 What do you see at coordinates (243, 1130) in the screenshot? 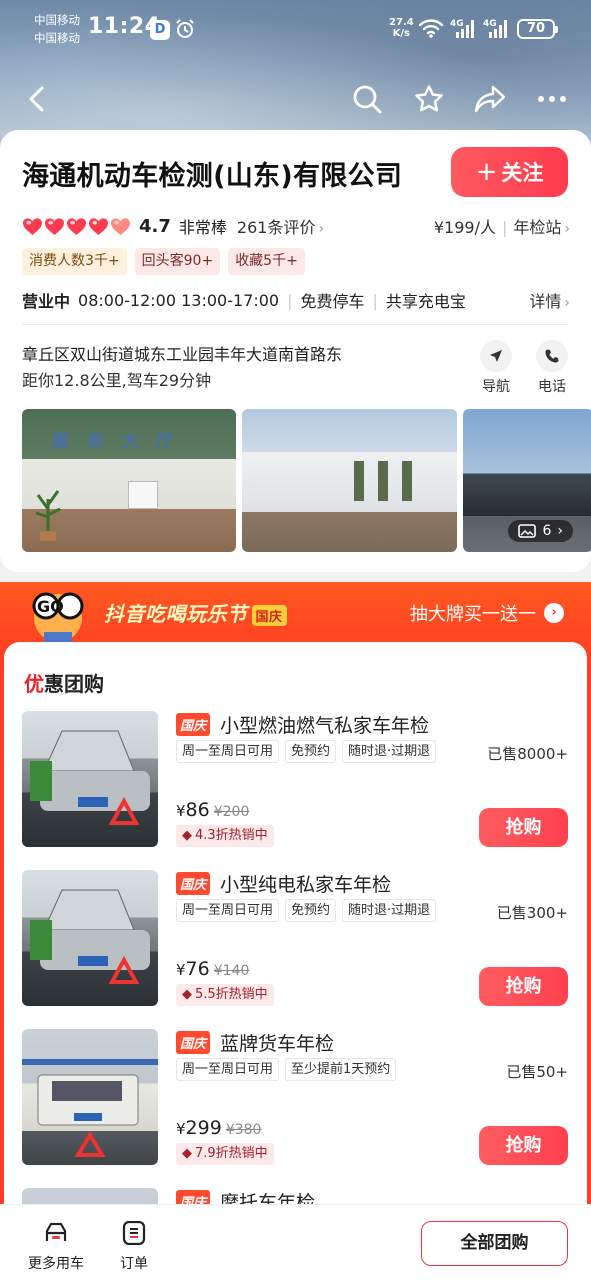
I see `price-original: ¥380` at bounding box center [243, 1130].